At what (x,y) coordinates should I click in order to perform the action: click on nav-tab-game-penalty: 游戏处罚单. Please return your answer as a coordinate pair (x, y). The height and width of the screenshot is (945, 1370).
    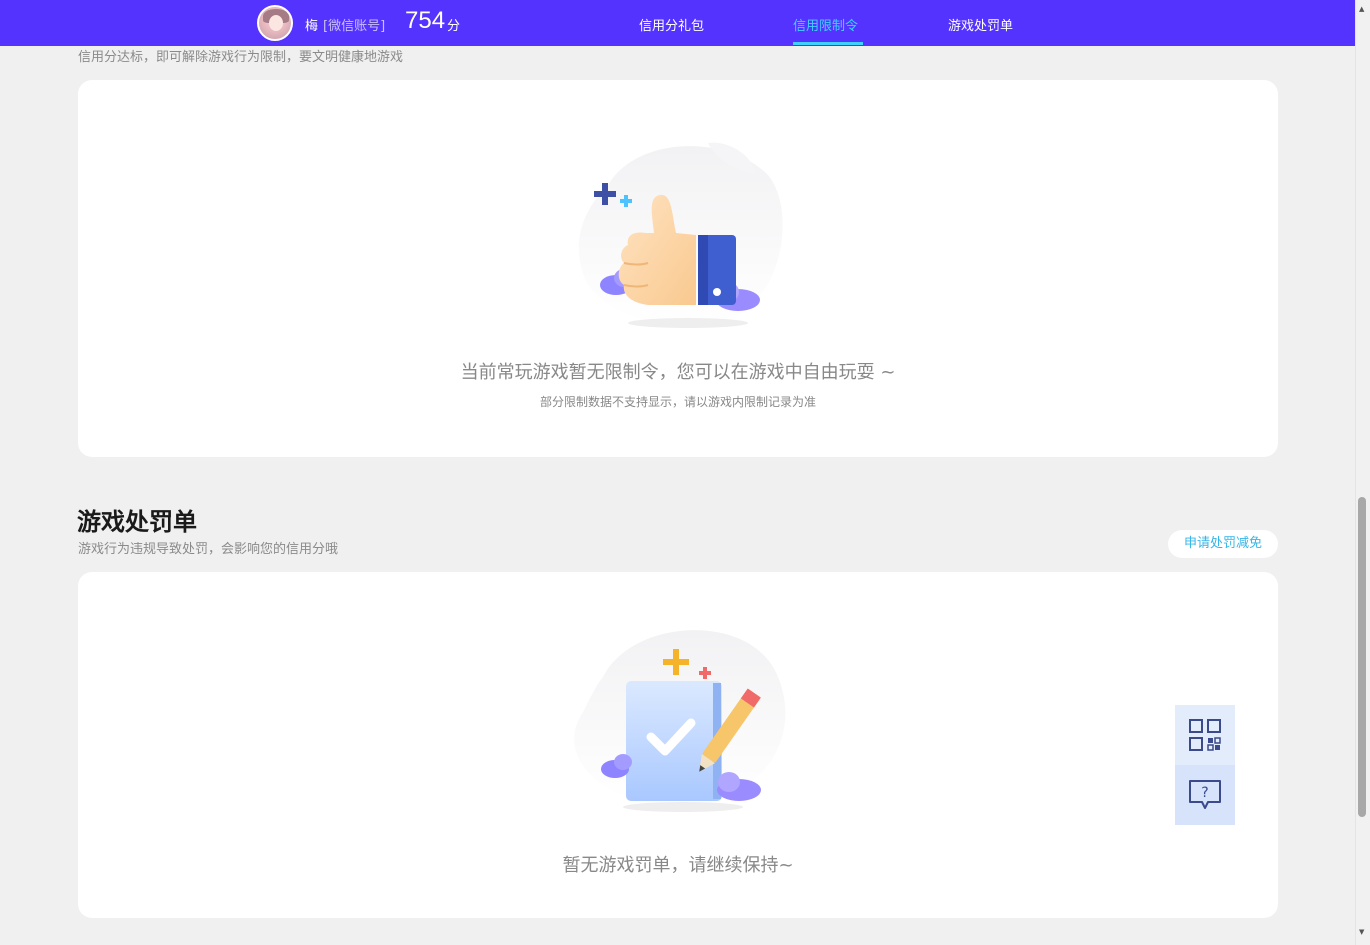
    Looking at the image, I should click on (980, 24).